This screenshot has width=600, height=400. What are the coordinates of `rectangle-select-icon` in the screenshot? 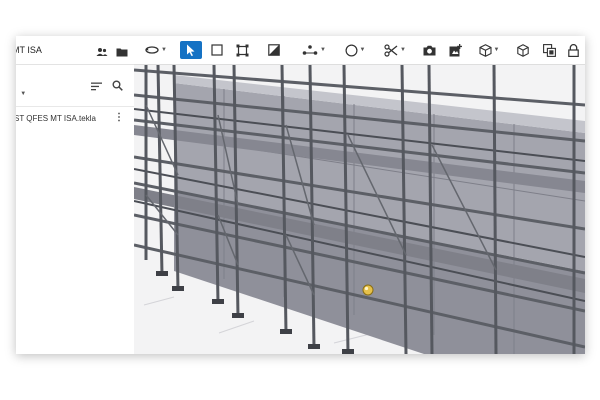 It's located at (217, 50).